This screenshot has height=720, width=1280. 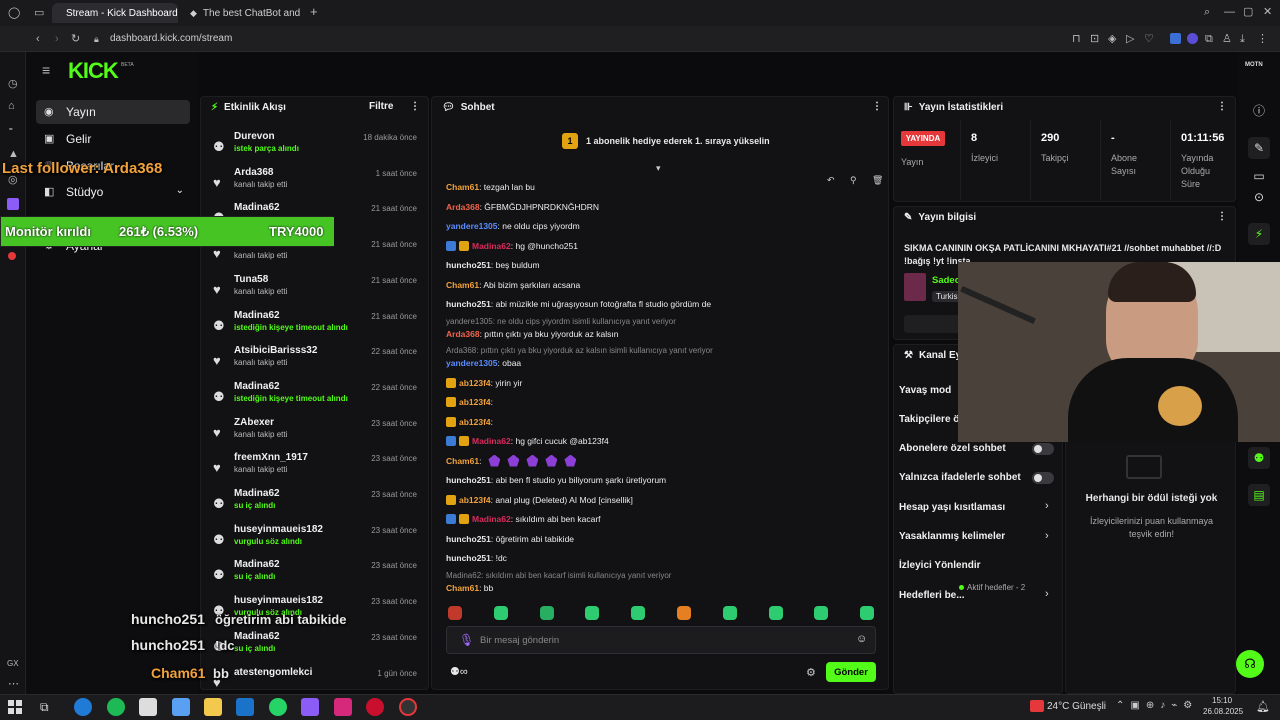 What do you see at coordinates (851, 672) in the screenshot?
I see `send-button: Gönder` at bounding box center [851, 672].